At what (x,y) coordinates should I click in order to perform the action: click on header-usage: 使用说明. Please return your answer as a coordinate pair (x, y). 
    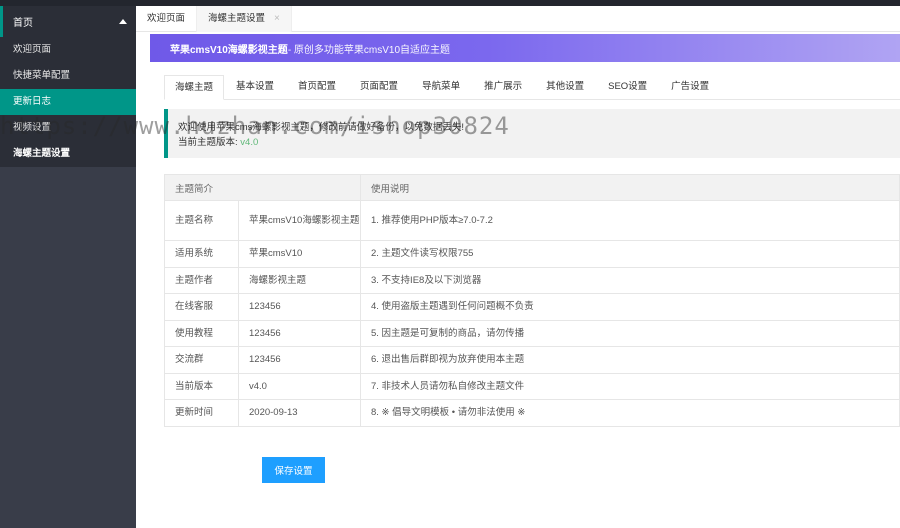
    Looking at the image, I should click on (630, 187).